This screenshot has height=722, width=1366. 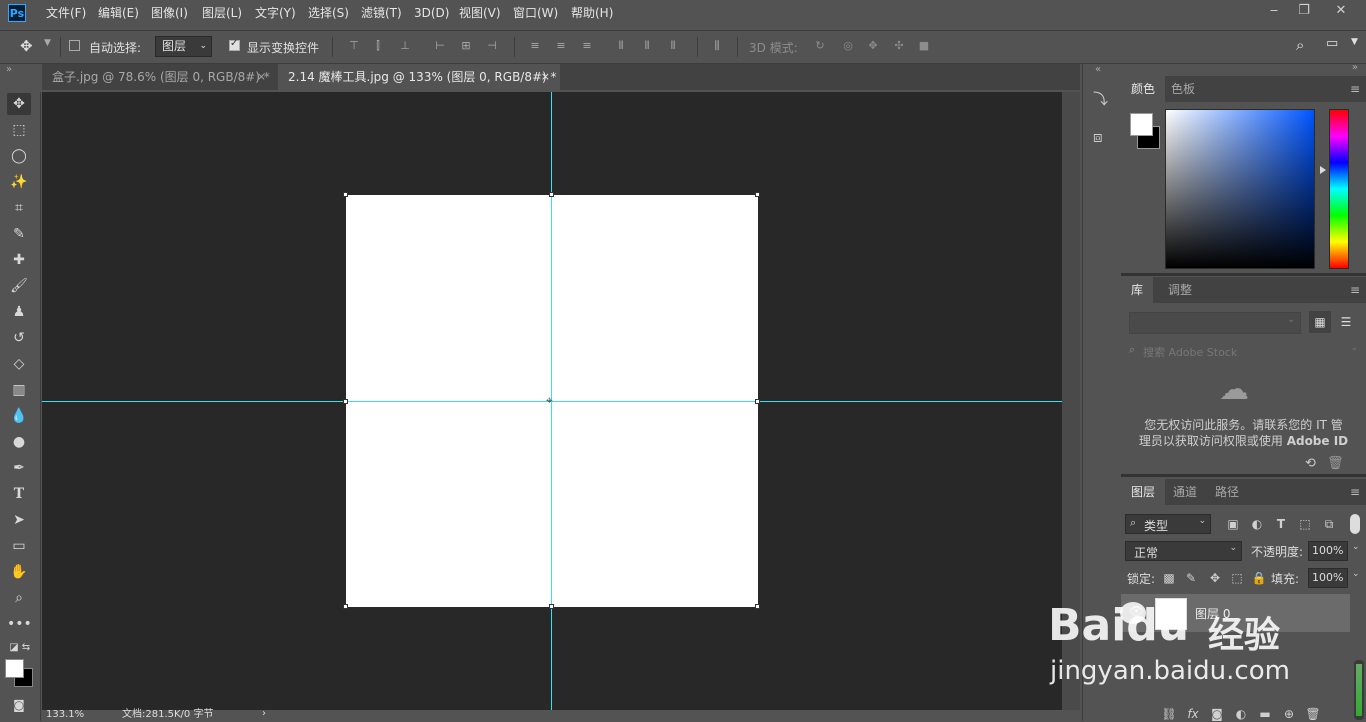 What do you see at coordinates (592, 13) in the screenshot?
I see `menu-help: 帮助(H)` at bounding box center [592, 13].